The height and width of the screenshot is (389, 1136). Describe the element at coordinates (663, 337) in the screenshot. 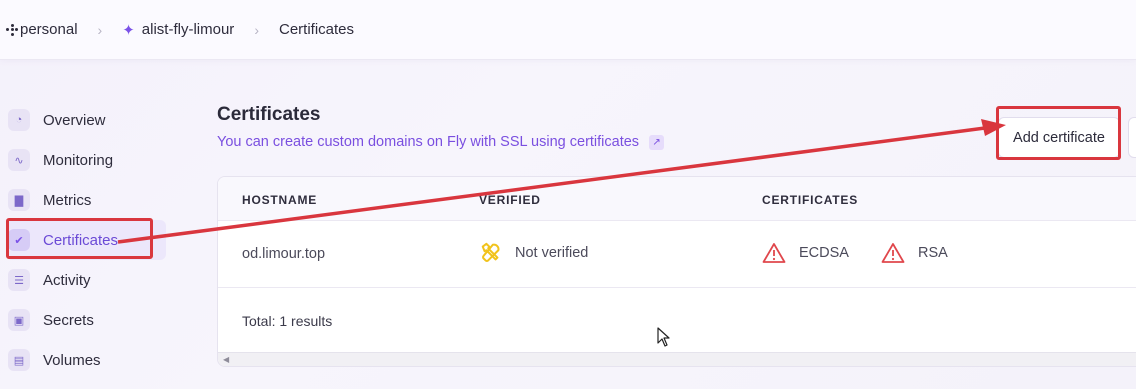

I see `mouse-cursor-icon` at that location.